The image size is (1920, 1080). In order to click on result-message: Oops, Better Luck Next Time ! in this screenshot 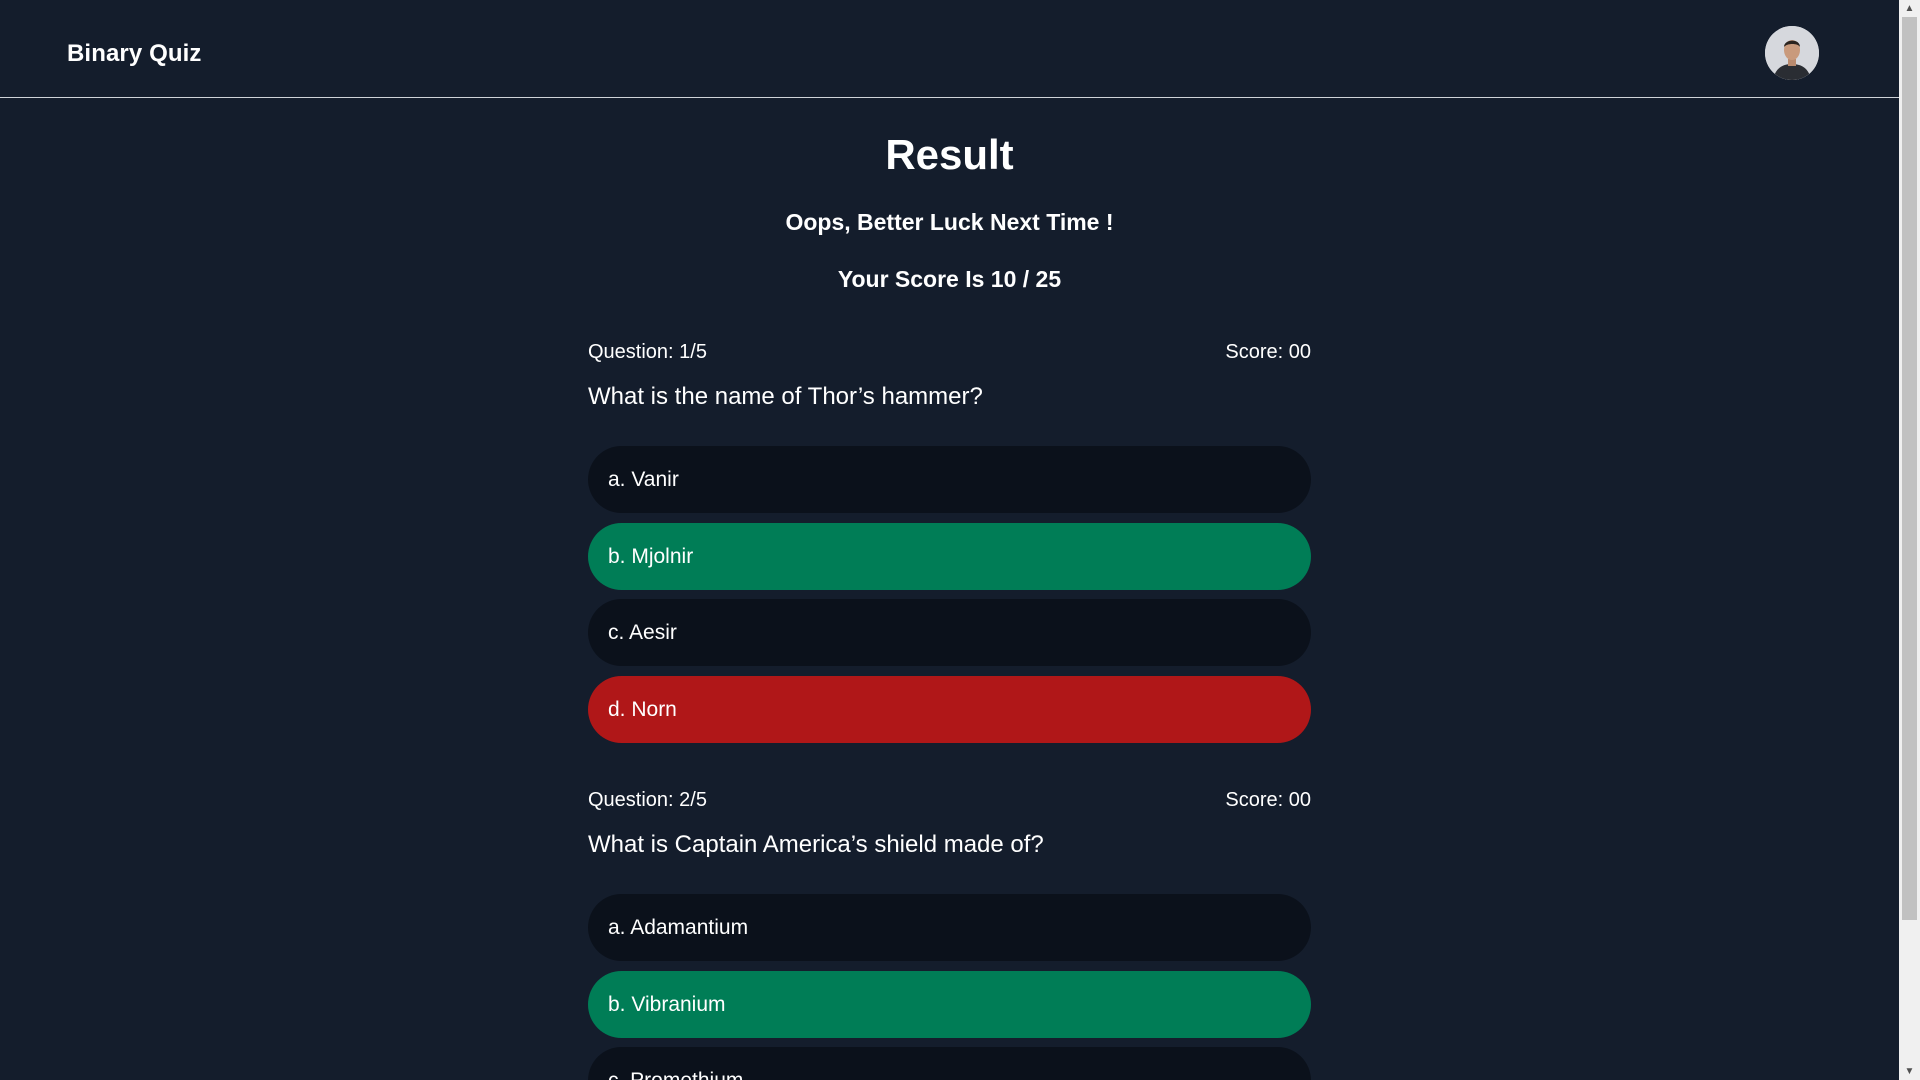, I will do `click(949, 222)`.